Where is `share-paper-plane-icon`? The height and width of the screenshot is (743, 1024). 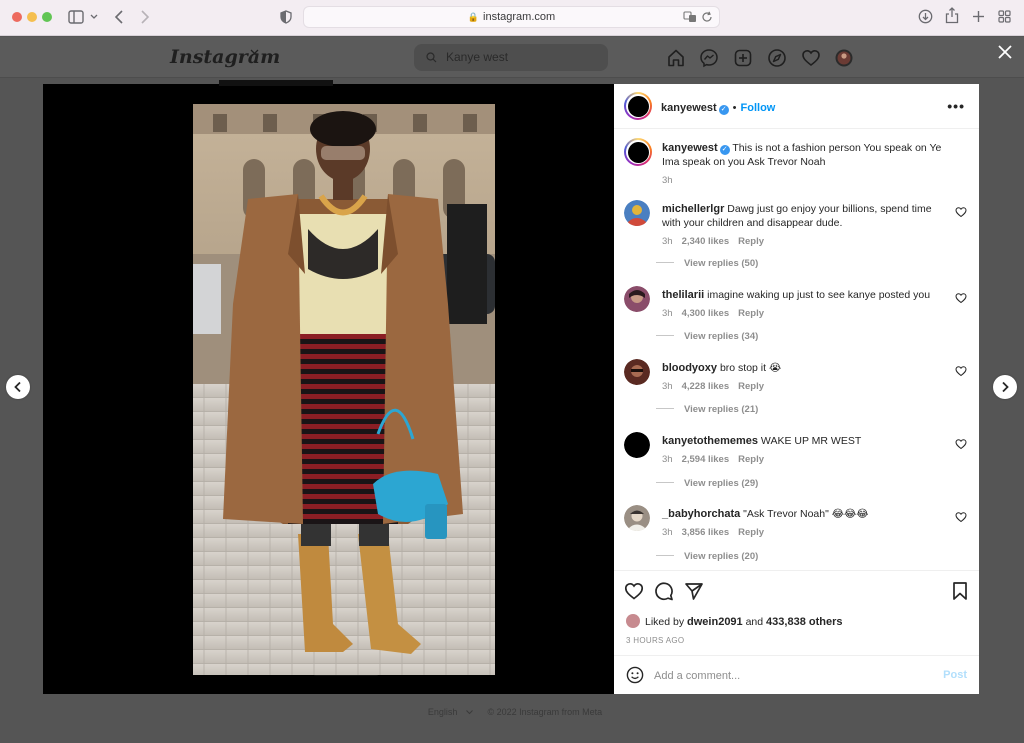
share-paper-plane-icon is located at coordinates (694, 591).